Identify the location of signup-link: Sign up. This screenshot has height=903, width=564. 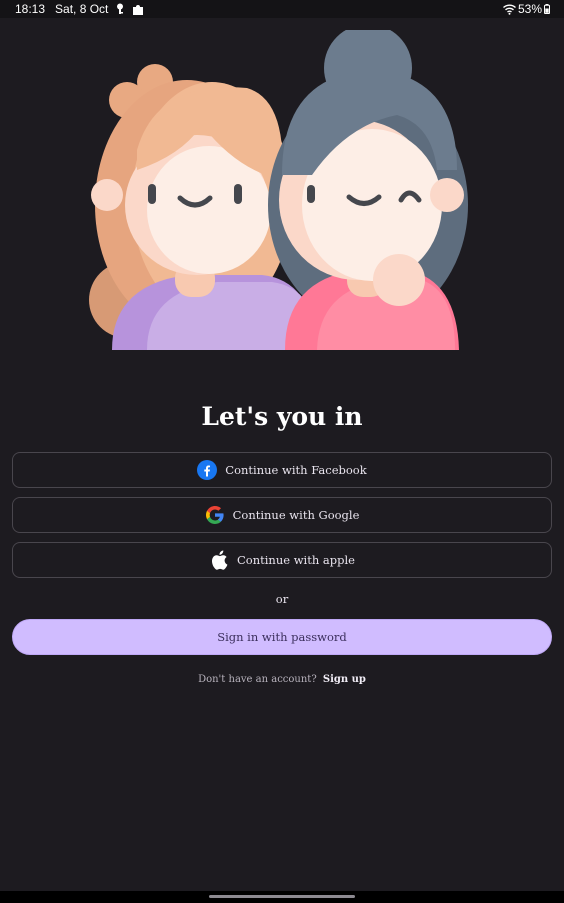
(344, 679).